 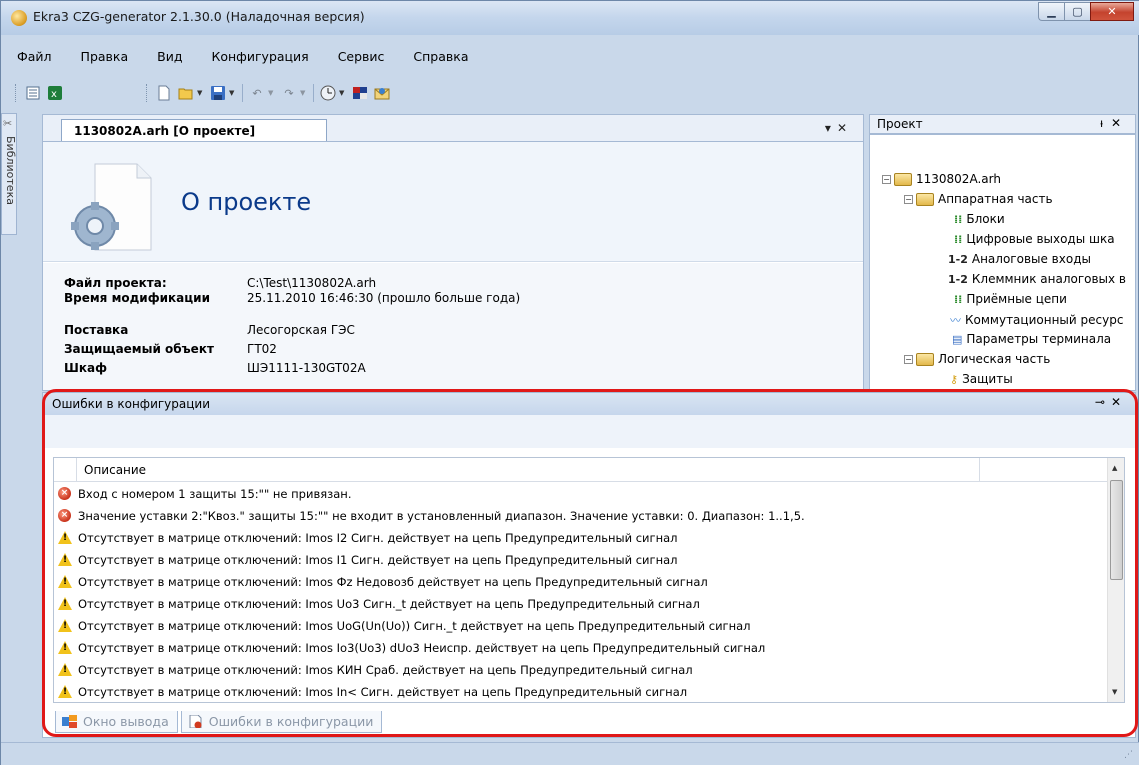 I want to click on maximize-button: ▢, so click(x=1077, y=11).